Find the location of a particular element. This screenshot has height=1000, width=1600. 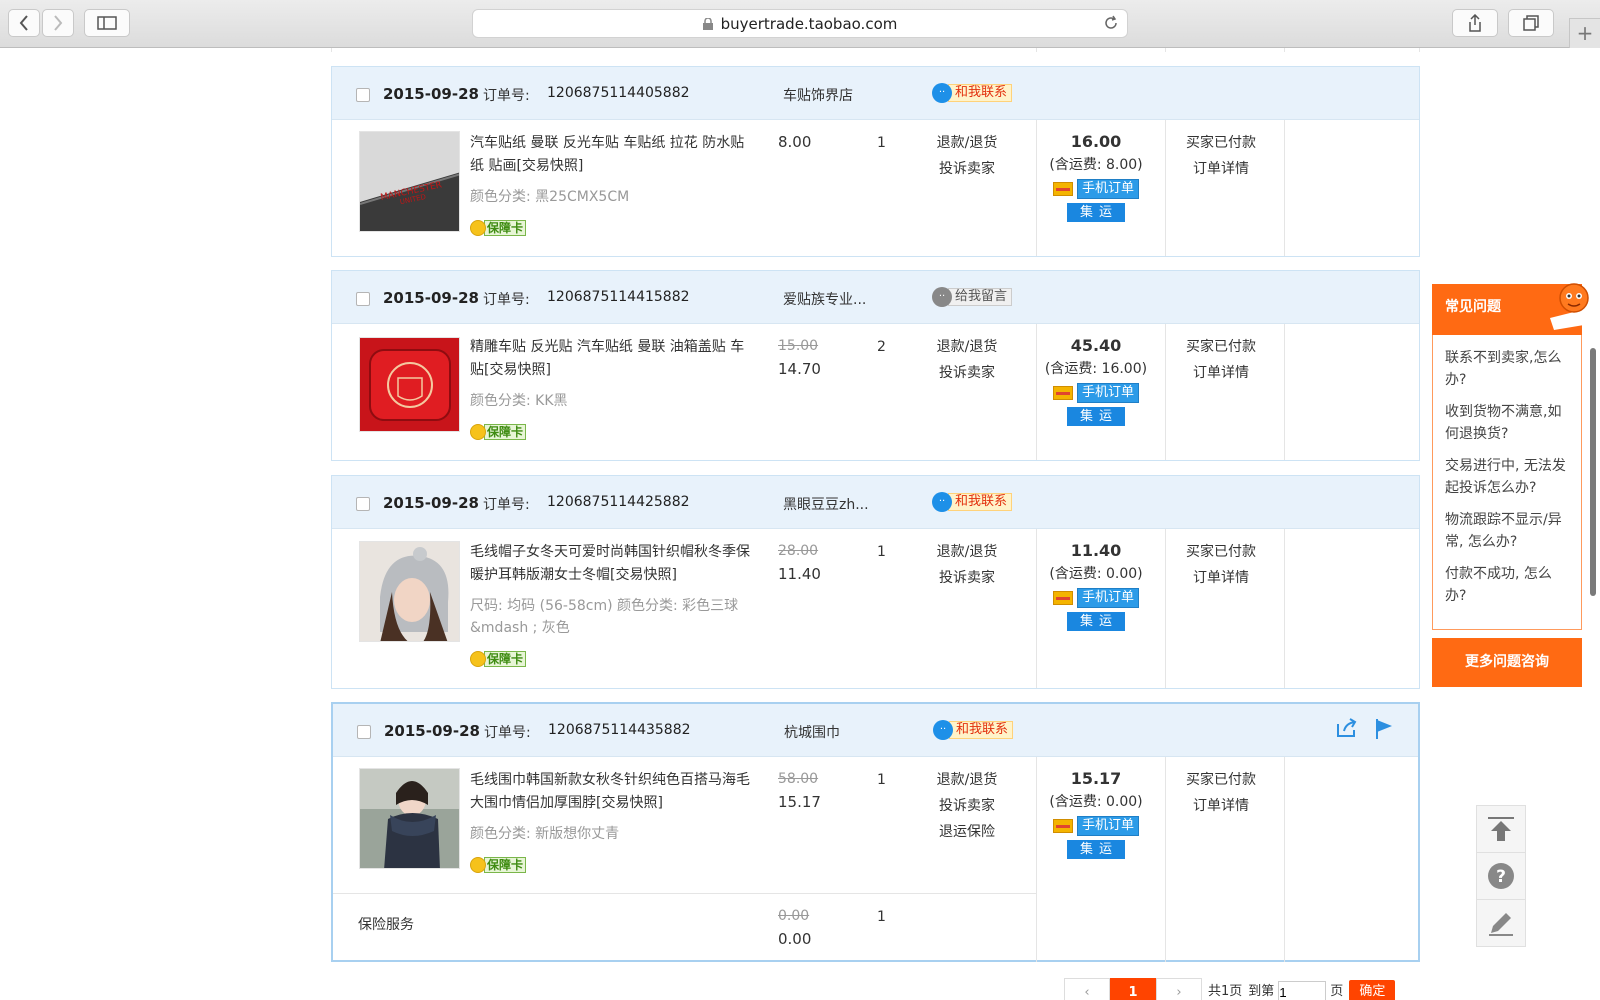

faq-item: 联系不到卖家,怎么办? is located at coordinates (1508, 369).